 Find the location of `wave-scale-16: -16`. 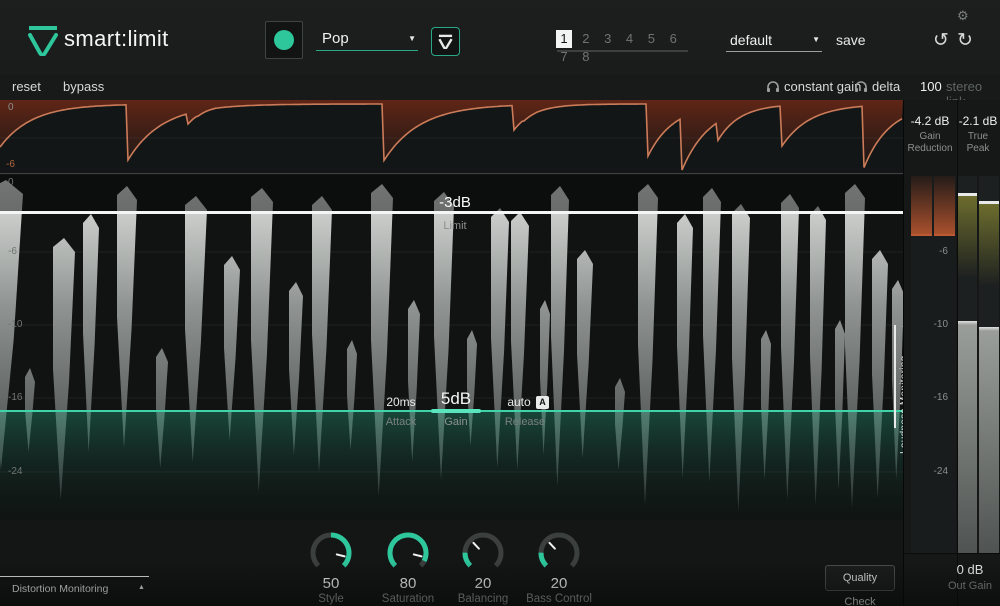

wave-scale-16: -16 is located at coordinates (15, 397).